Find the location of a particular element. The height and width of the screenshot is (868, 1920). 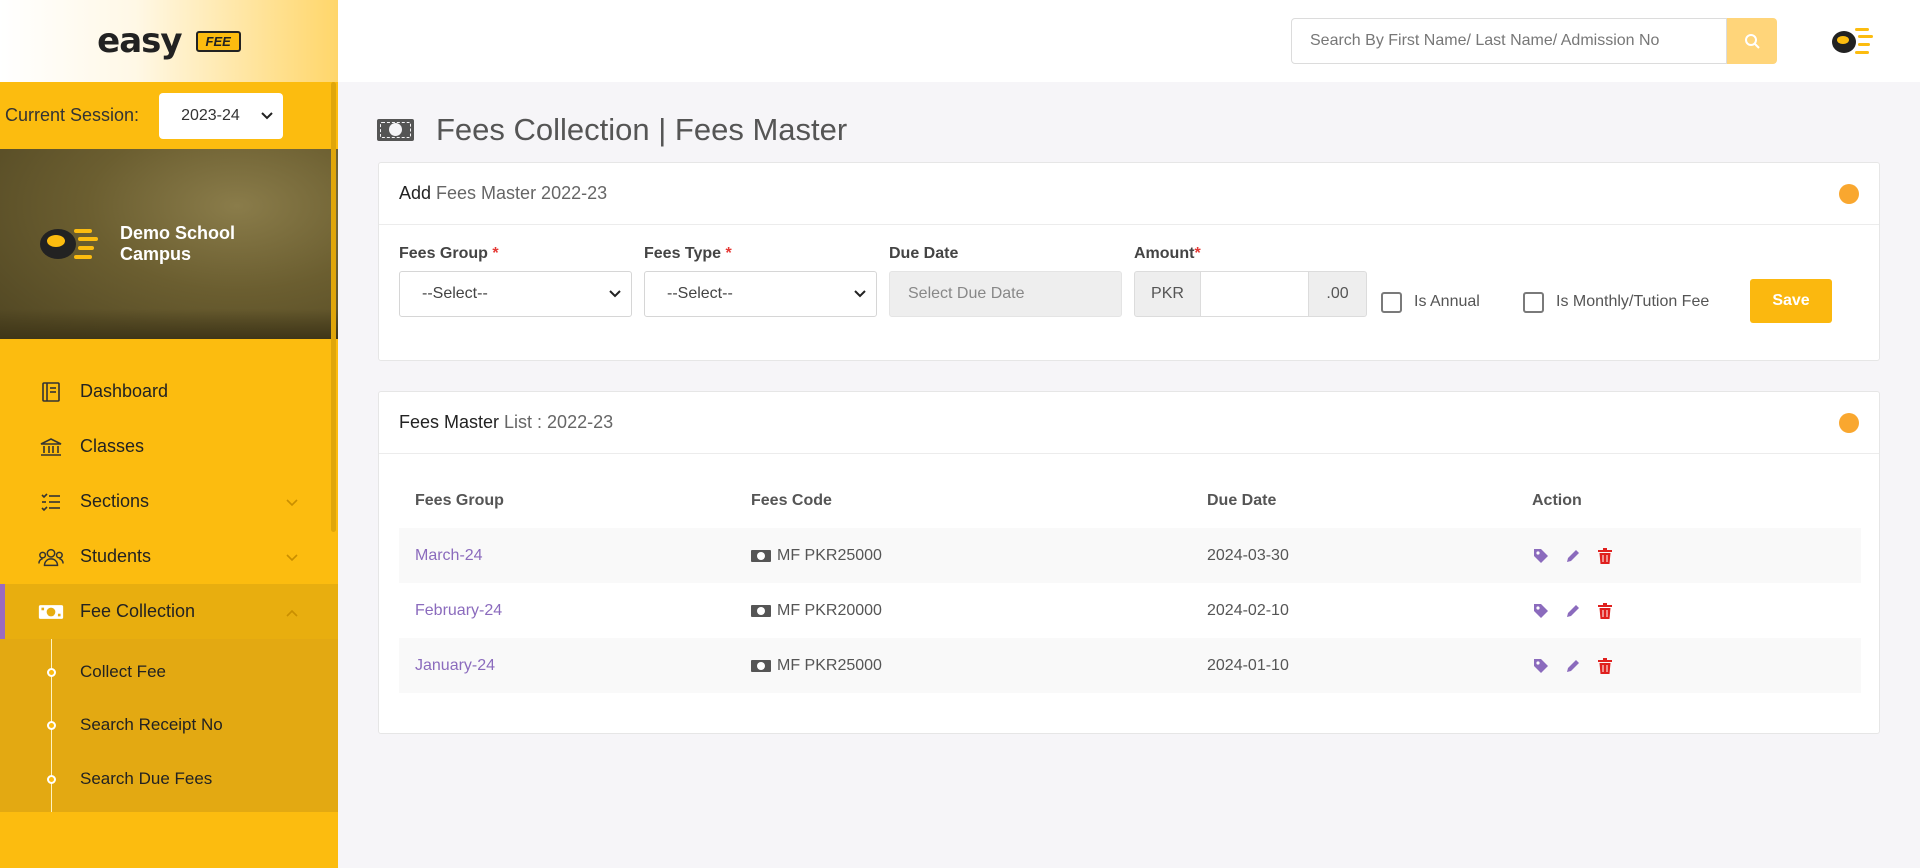

save-button: Save is located at coordinates (1791, 301).